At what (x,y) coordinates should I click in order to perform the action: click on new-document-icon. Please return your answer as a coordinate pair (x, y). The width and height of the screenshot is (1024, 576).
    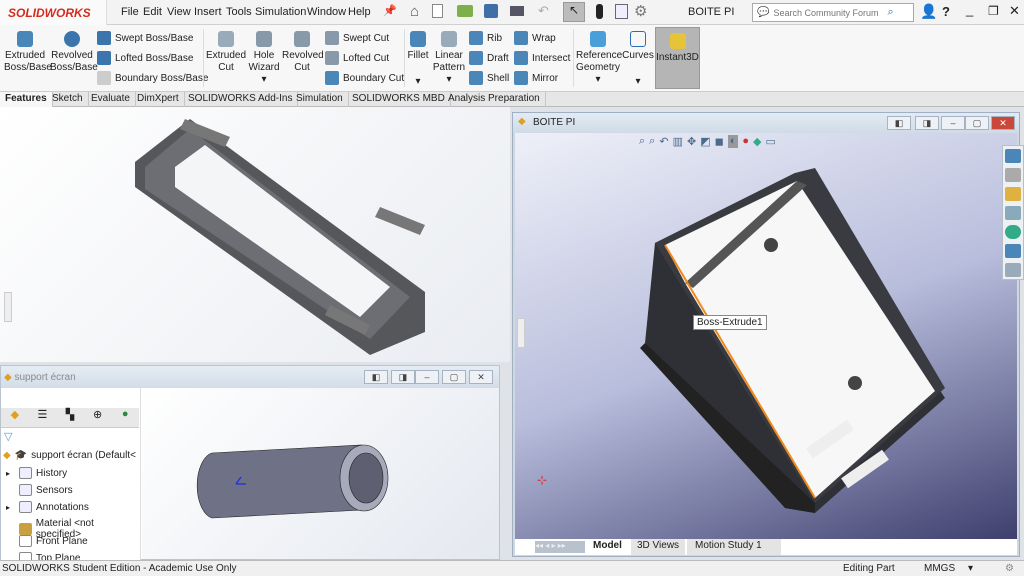
    Looking at the image, I should click on (437, 11).